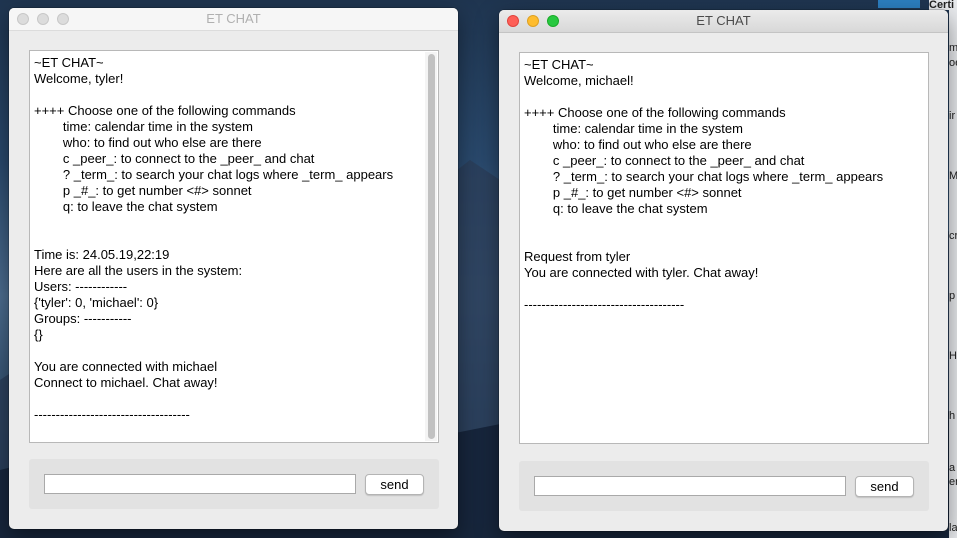  What do you see at coordinates (953, 236) in the screenshot?
I see `bg-text-fragment: cr` at bounding box center [953, 236].